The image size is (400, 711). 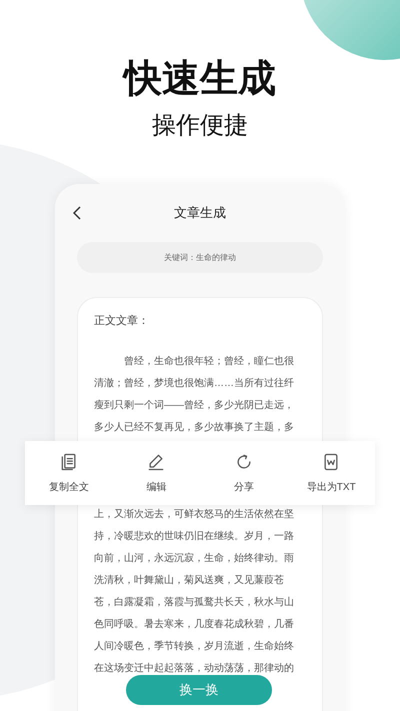 What do you see at coordinates (194, 669) in the screenshot?
I see `article-text-line: 在这场变迁中起起落落，动动荡荡，那律动的` at bounding box center [194, 669].